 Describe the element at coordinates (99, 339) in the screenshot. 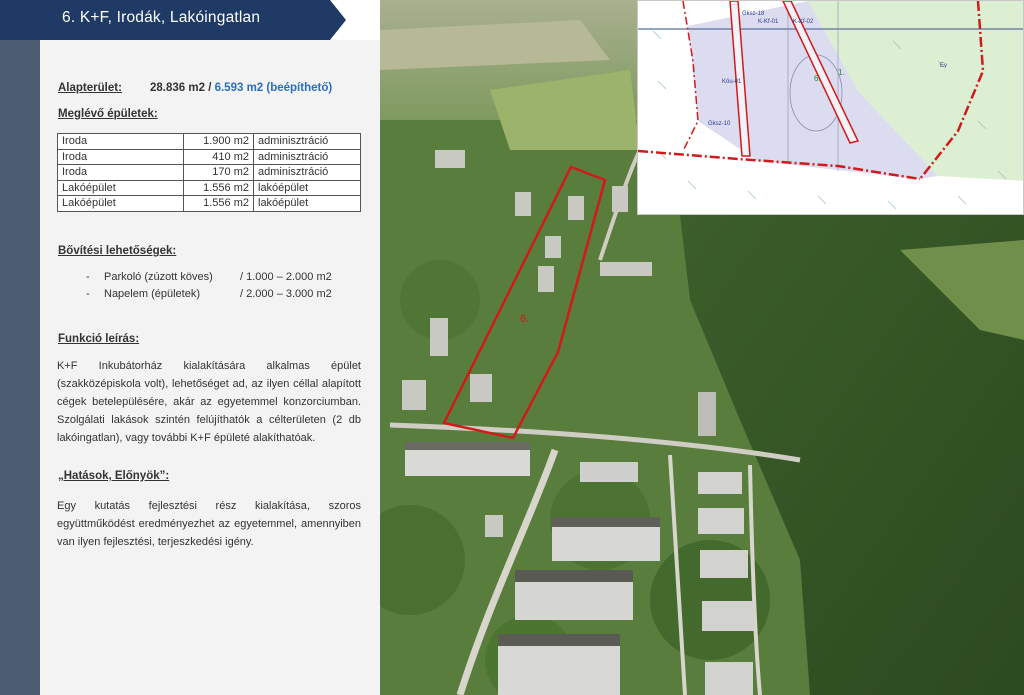

I see `function-heading: Funkció leírás:` at that location.